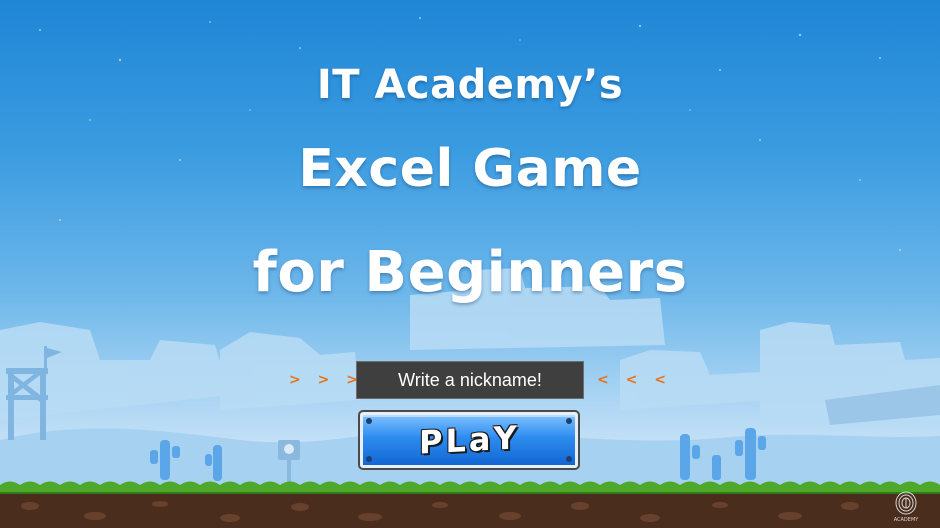 Image resolution: width=940 pixels, height=528 pixels. I want to click on title-line-2: Excel Game, so click(470, 169).